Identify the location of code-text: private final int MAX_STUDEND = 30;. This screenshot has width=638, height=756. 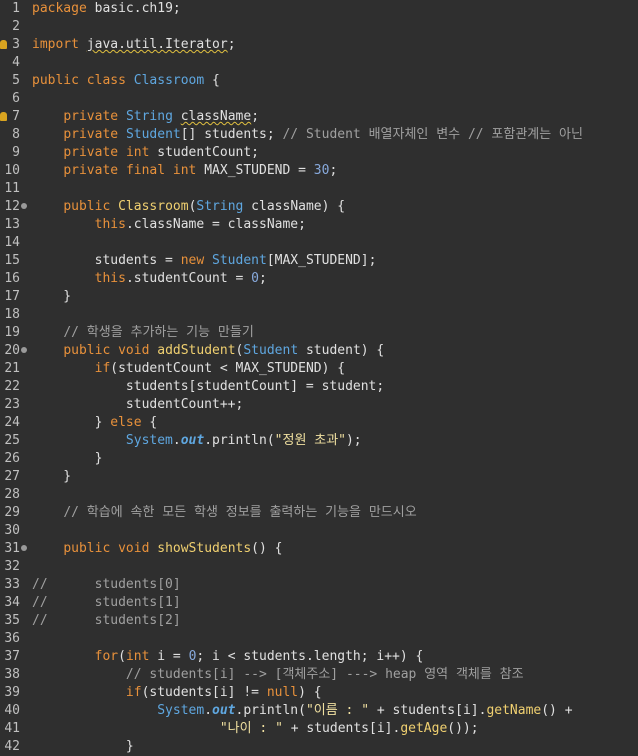
(184, 171).